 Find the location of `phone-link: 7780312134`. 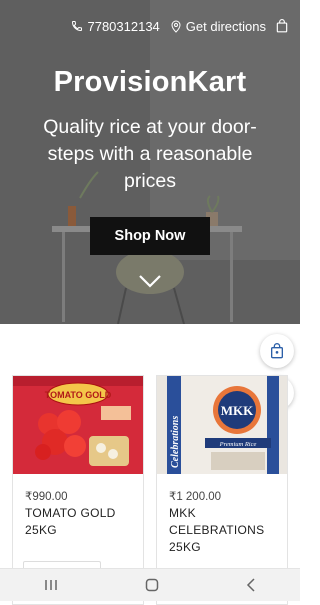

phone-link: 7780312134 is located at coordinates (115, 26).